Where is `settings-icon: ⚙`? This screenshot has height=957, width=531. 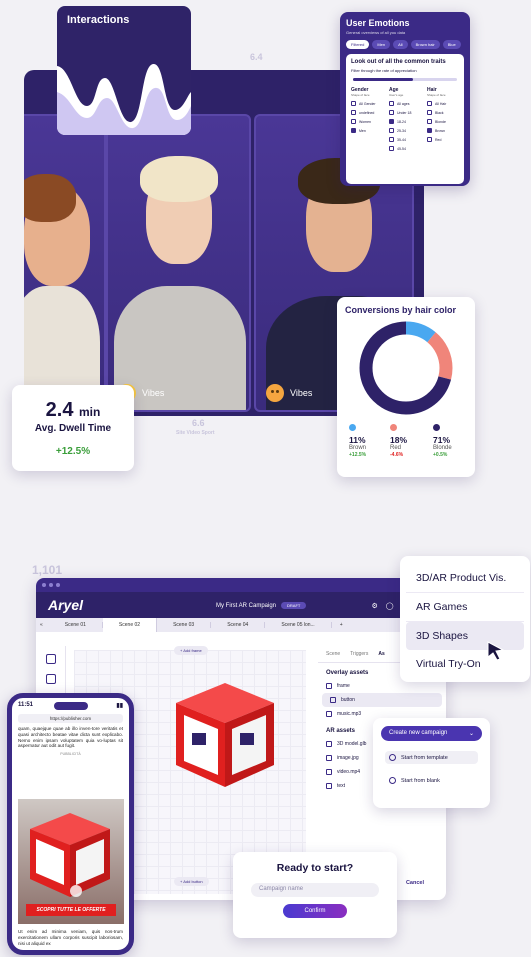
settings-icon: ⚙ is located at coordinates (375, 606).